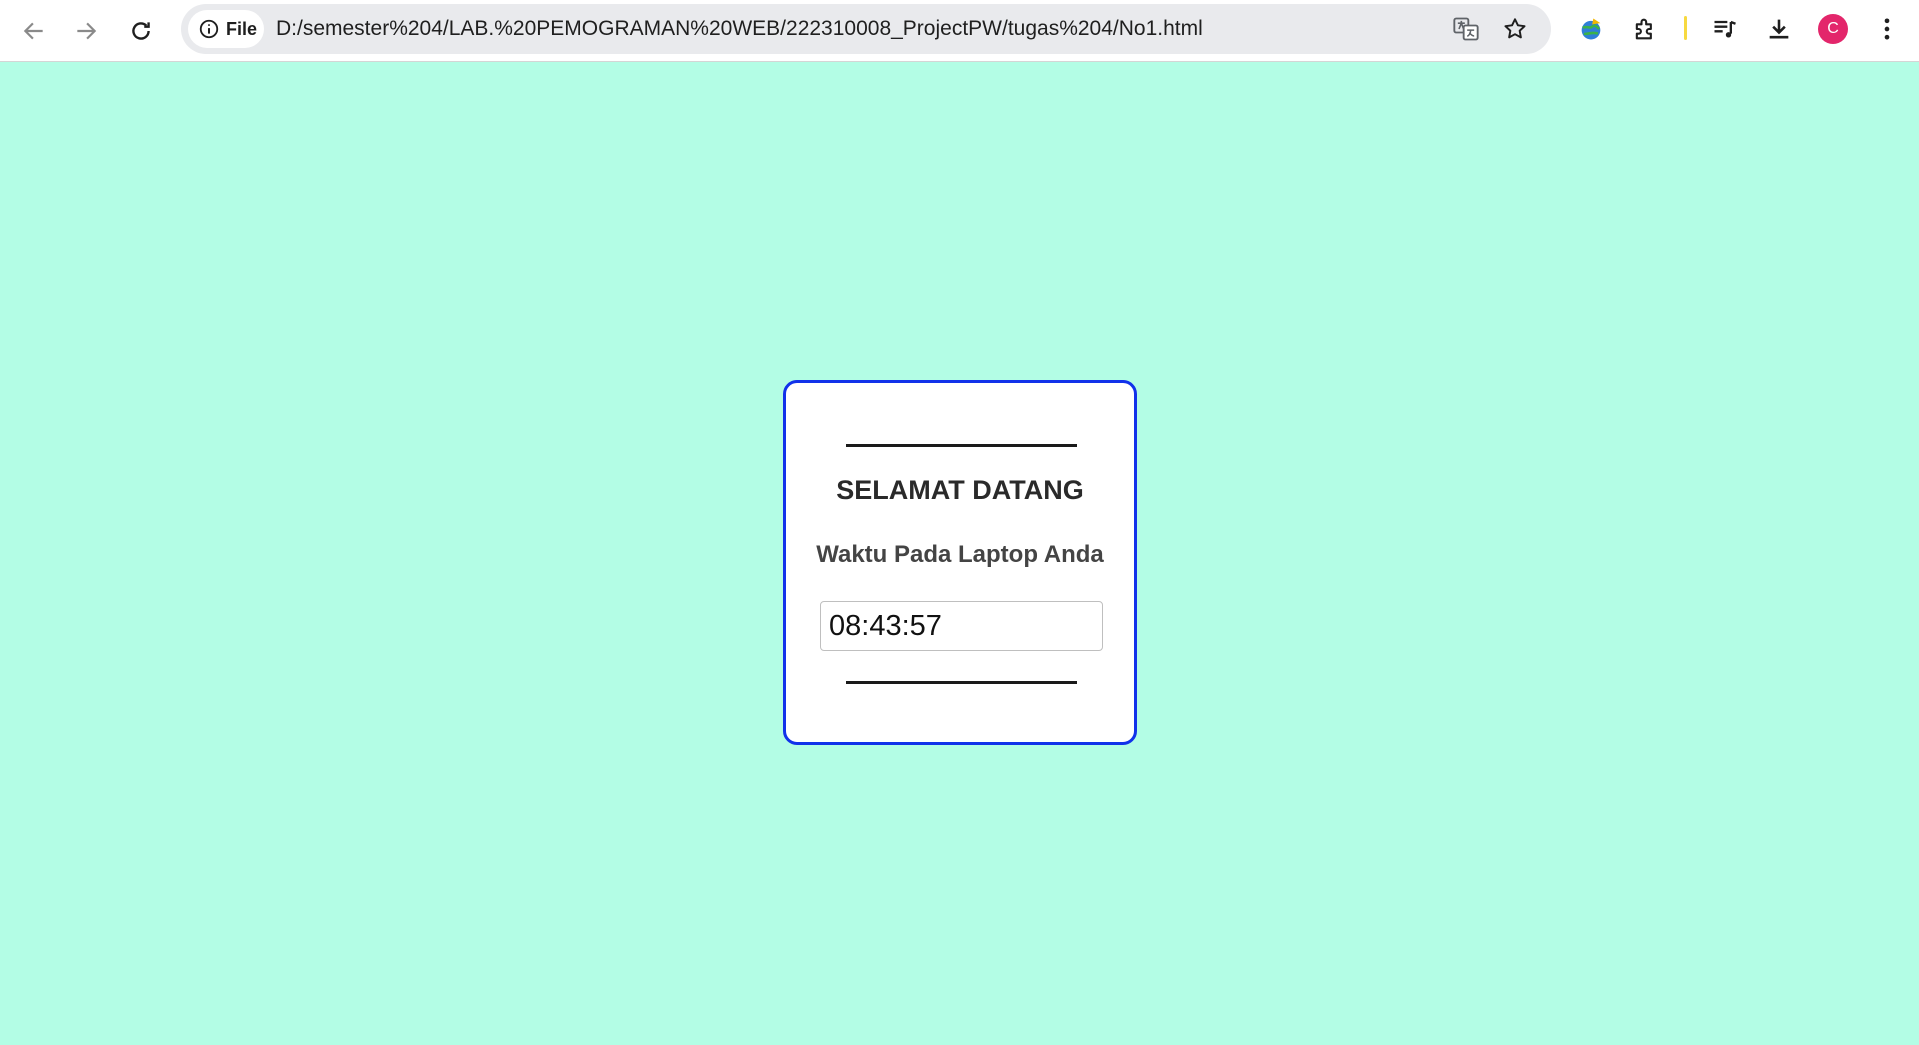 This screenshot has width=1919, height=1045. Describe the element at coordinates (961, 682) in the screenshot. I see `bottom-rule` at that location.